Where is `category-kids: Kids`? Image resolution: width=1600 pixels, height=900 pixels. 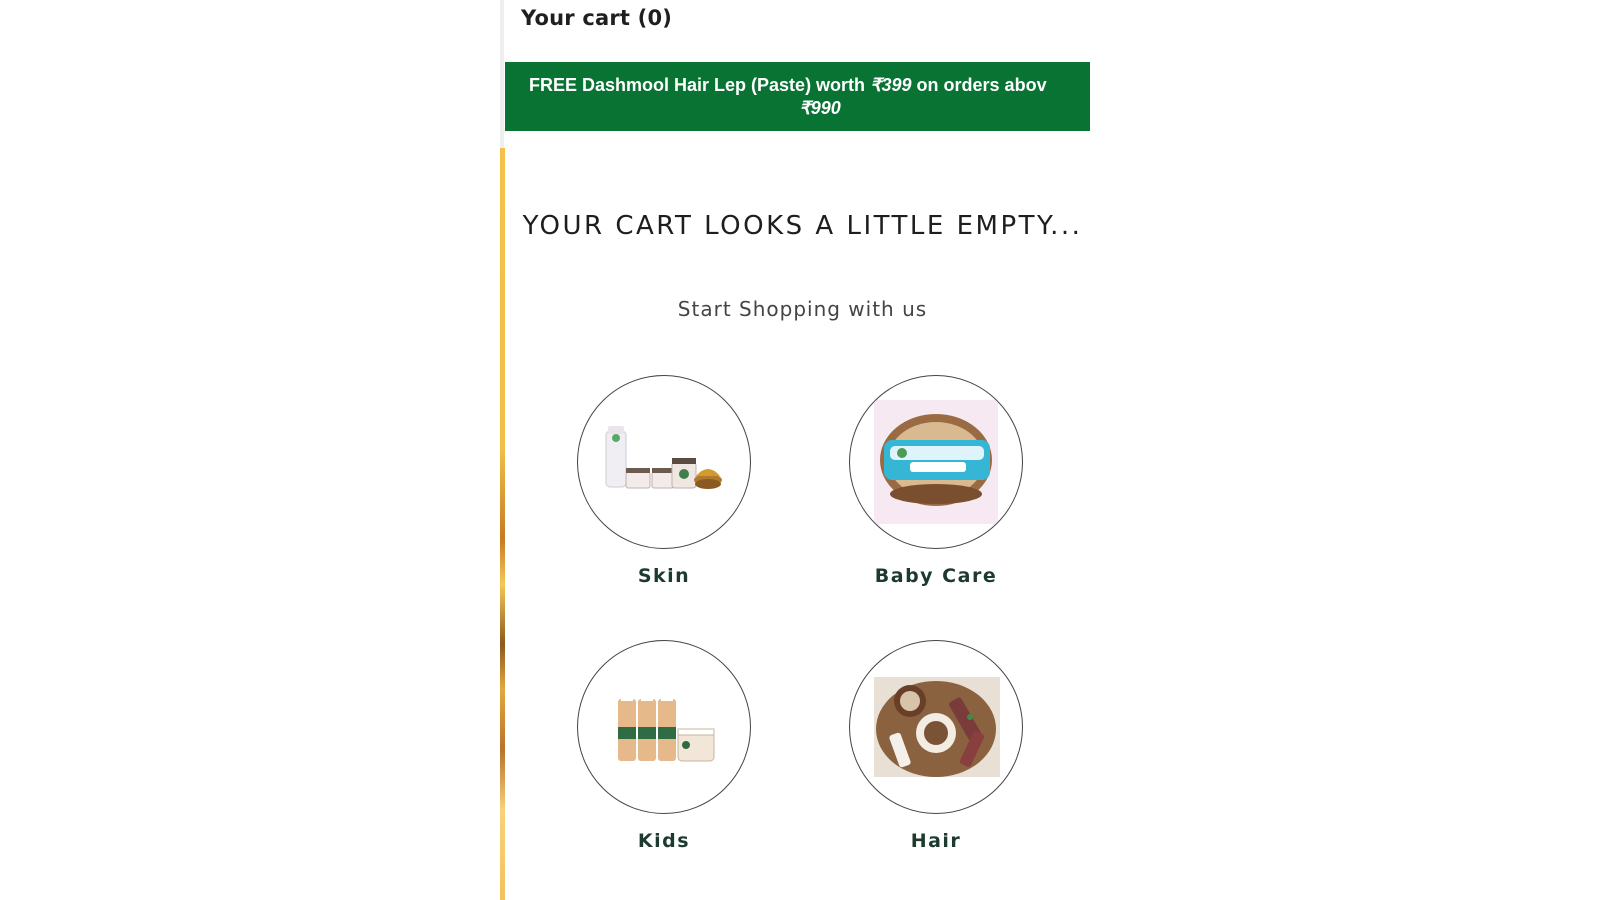 category-kids: Kids is located at coordinates (664, 746).